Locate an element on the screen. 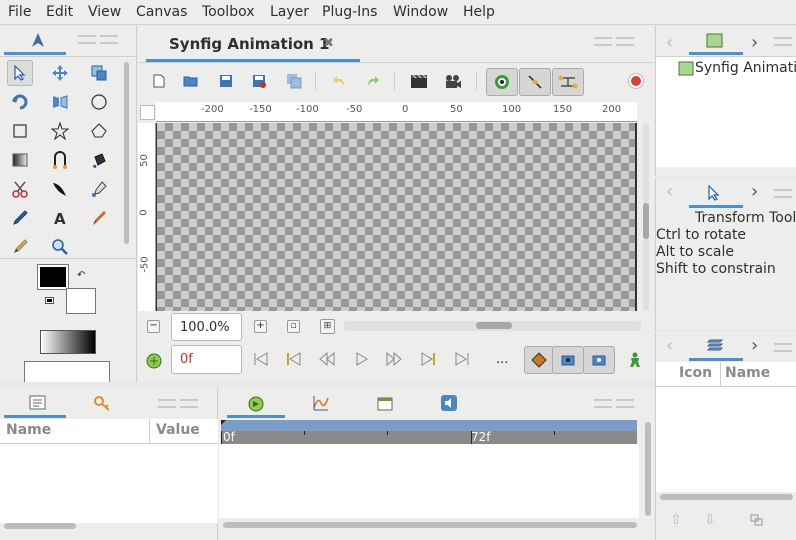 Image resolution: width=796 pixels, height=540 pixels. star-tool-icon is located at coordinates (60, 131).